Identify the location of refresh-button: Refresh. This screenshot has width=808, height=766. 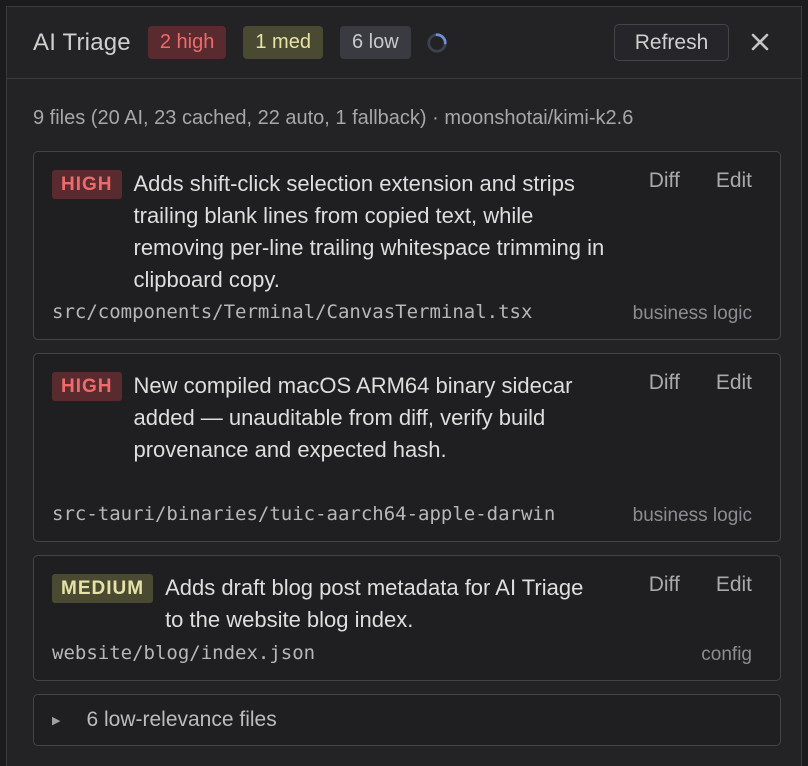
(671, 42).